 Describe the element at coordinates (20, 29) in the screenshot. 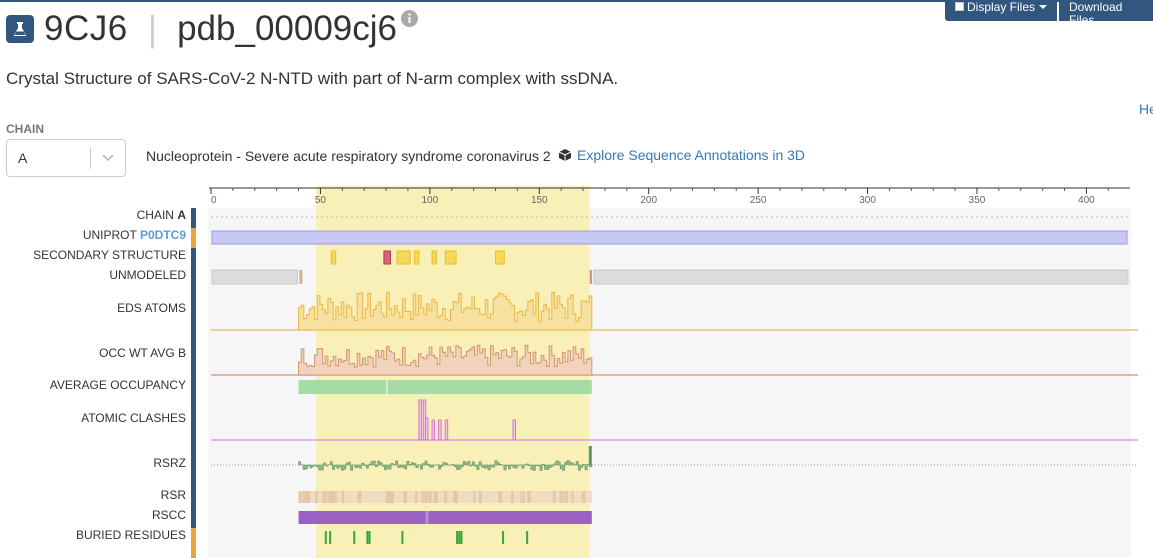

I see `flask-icon` at that location.